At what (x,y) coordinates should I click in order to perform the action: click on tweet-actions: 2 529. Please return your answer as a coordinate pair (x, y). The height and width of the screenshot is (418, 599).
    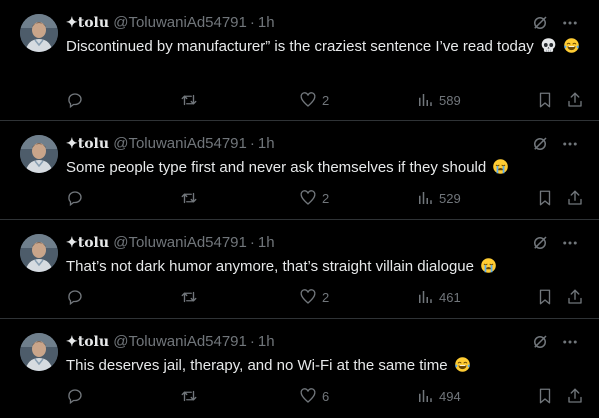
    Looking at the image, I should click on (325, 198).